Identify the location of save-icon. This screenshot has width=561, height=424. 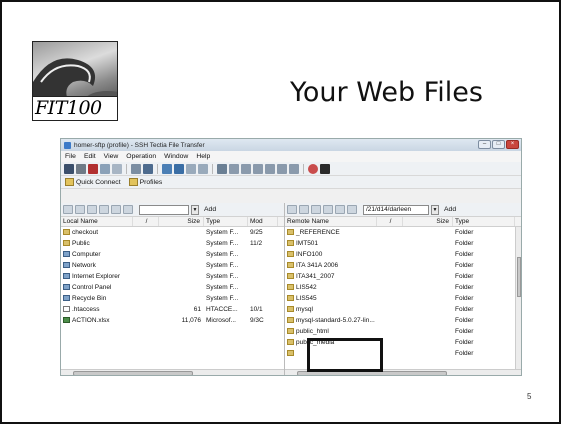
(69, 168).